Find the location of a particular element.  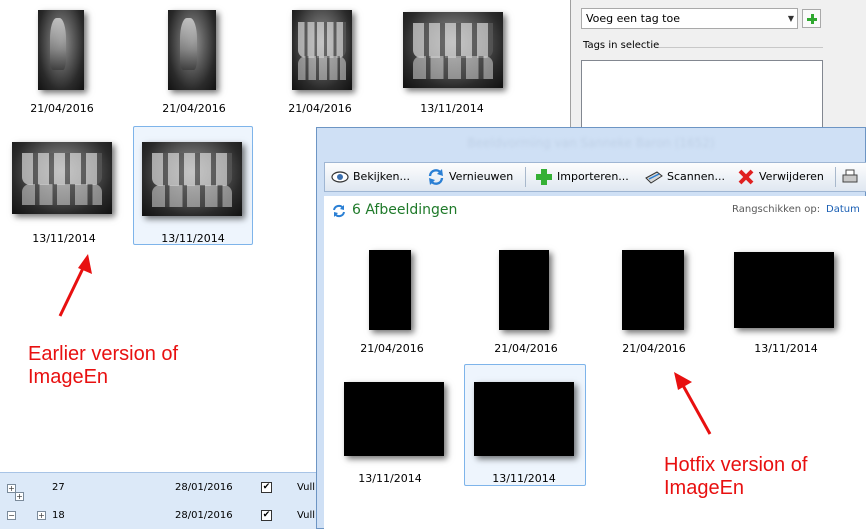

hotfix-thumbnail-1: 21/04/2016 is located at coordinates (414, 302).